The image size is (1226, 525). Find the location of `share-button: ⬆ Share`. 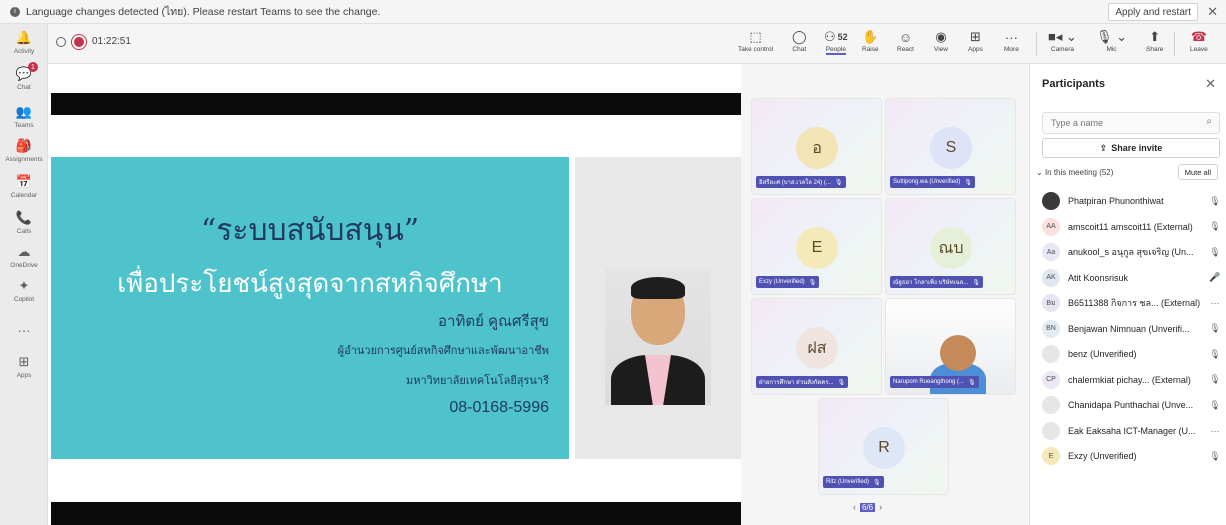

share-button: ⬆ Share is located at coordinates (1154, 44).